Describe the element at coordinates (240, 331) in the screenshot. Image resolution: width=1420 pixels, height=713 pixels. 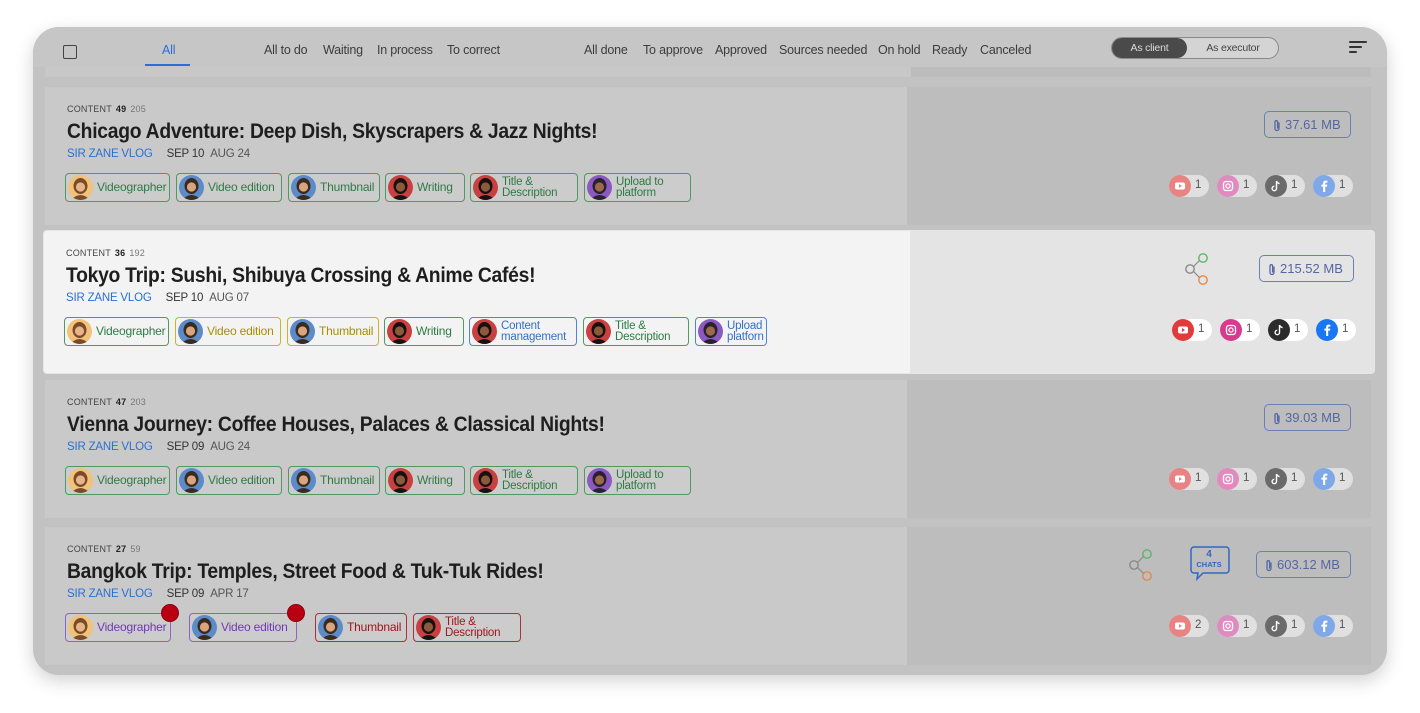
I see `task-tag-label: Video edition` at that location.